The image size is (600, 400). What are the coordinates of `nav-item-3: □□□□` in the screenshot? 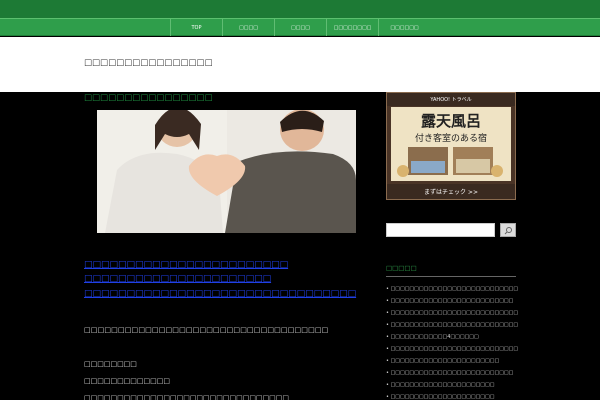 It's located at (300, 27).